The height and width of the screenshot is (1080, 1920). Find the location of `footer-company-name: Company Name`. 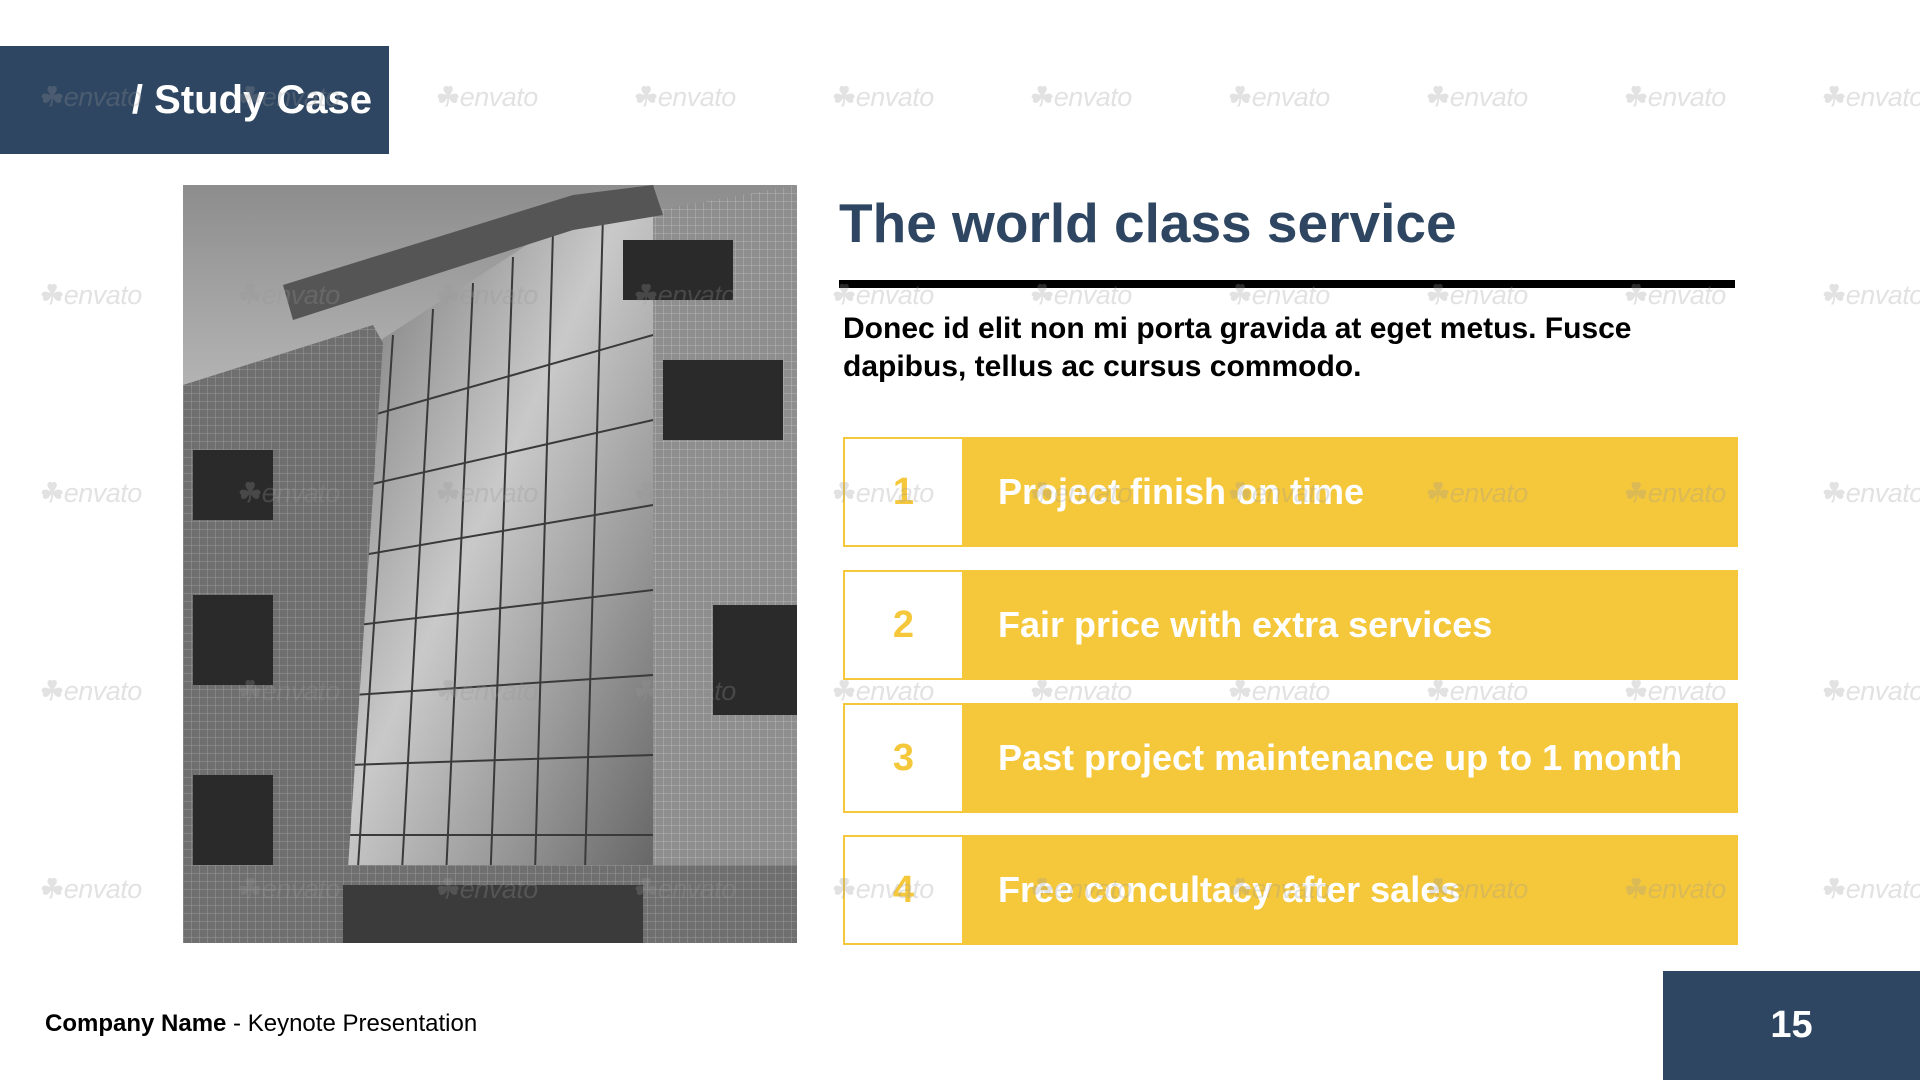

footer-company-name: Company Name is located at coordinates (136, 1023).